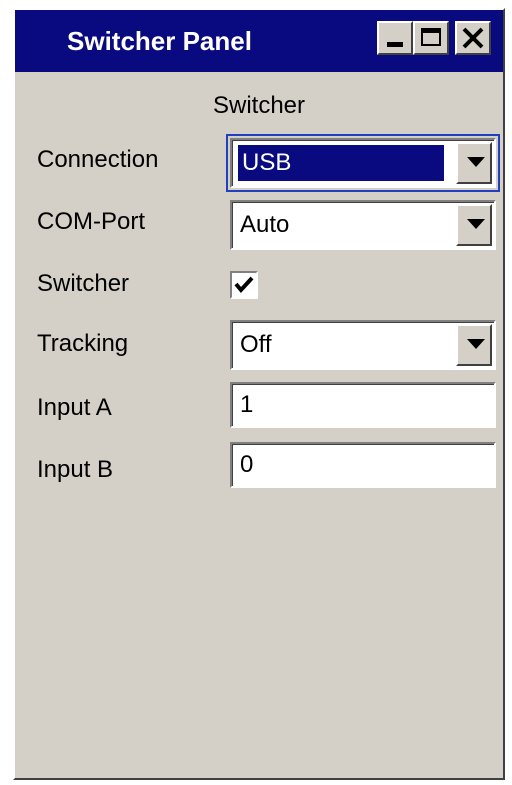  What do you see at coordinates (259, 41) in the screenshot?
I see `title-bar: Switcher Panel` at bounding box center [259, 41].